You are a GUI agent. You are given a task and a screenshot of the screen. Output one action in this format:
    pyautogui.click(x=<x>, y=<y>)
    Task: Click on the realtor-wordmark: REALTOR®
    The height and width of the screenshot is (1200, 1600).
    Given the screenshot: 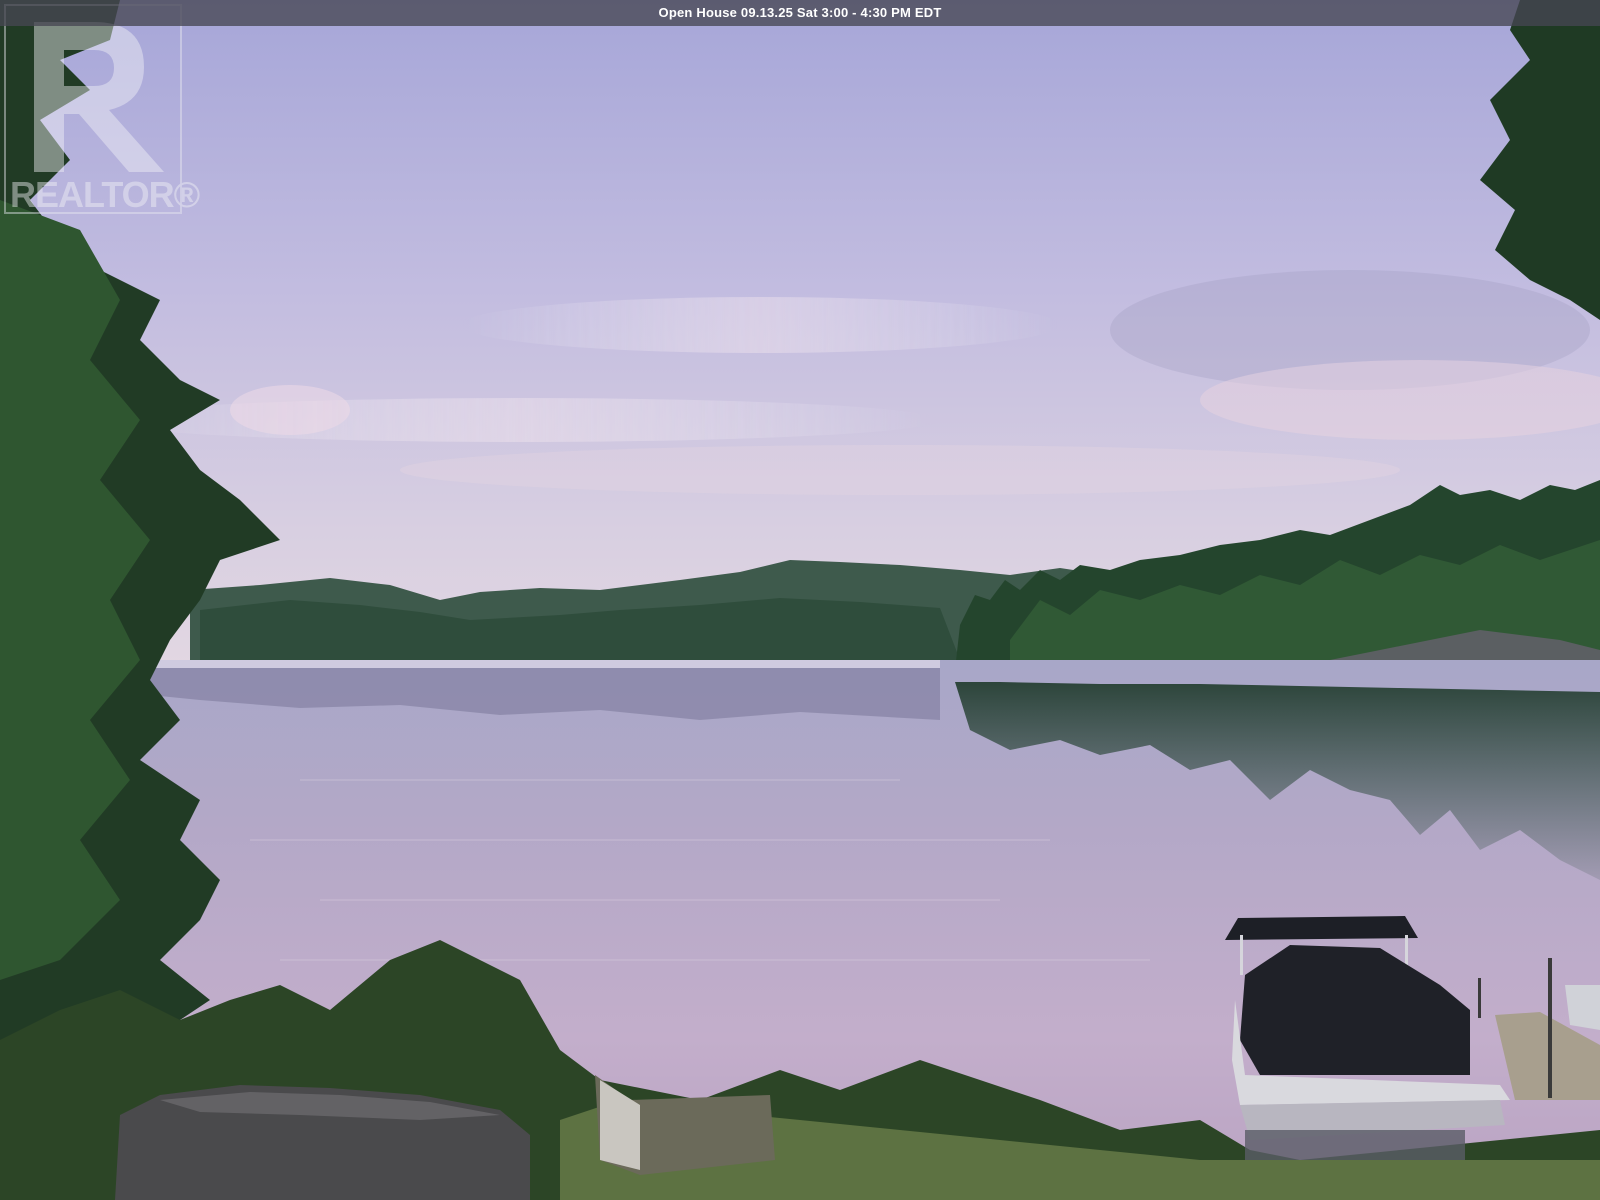 What is the action you would take?
    pyautogui.click(x=105, y=194)
    